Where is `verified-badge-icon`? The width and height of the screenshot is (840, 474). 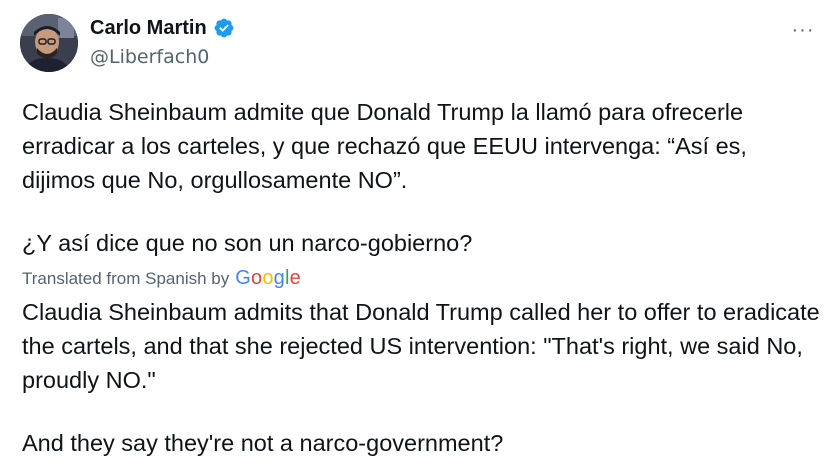 verified-badge-icon is located at coordinates (224, 28).